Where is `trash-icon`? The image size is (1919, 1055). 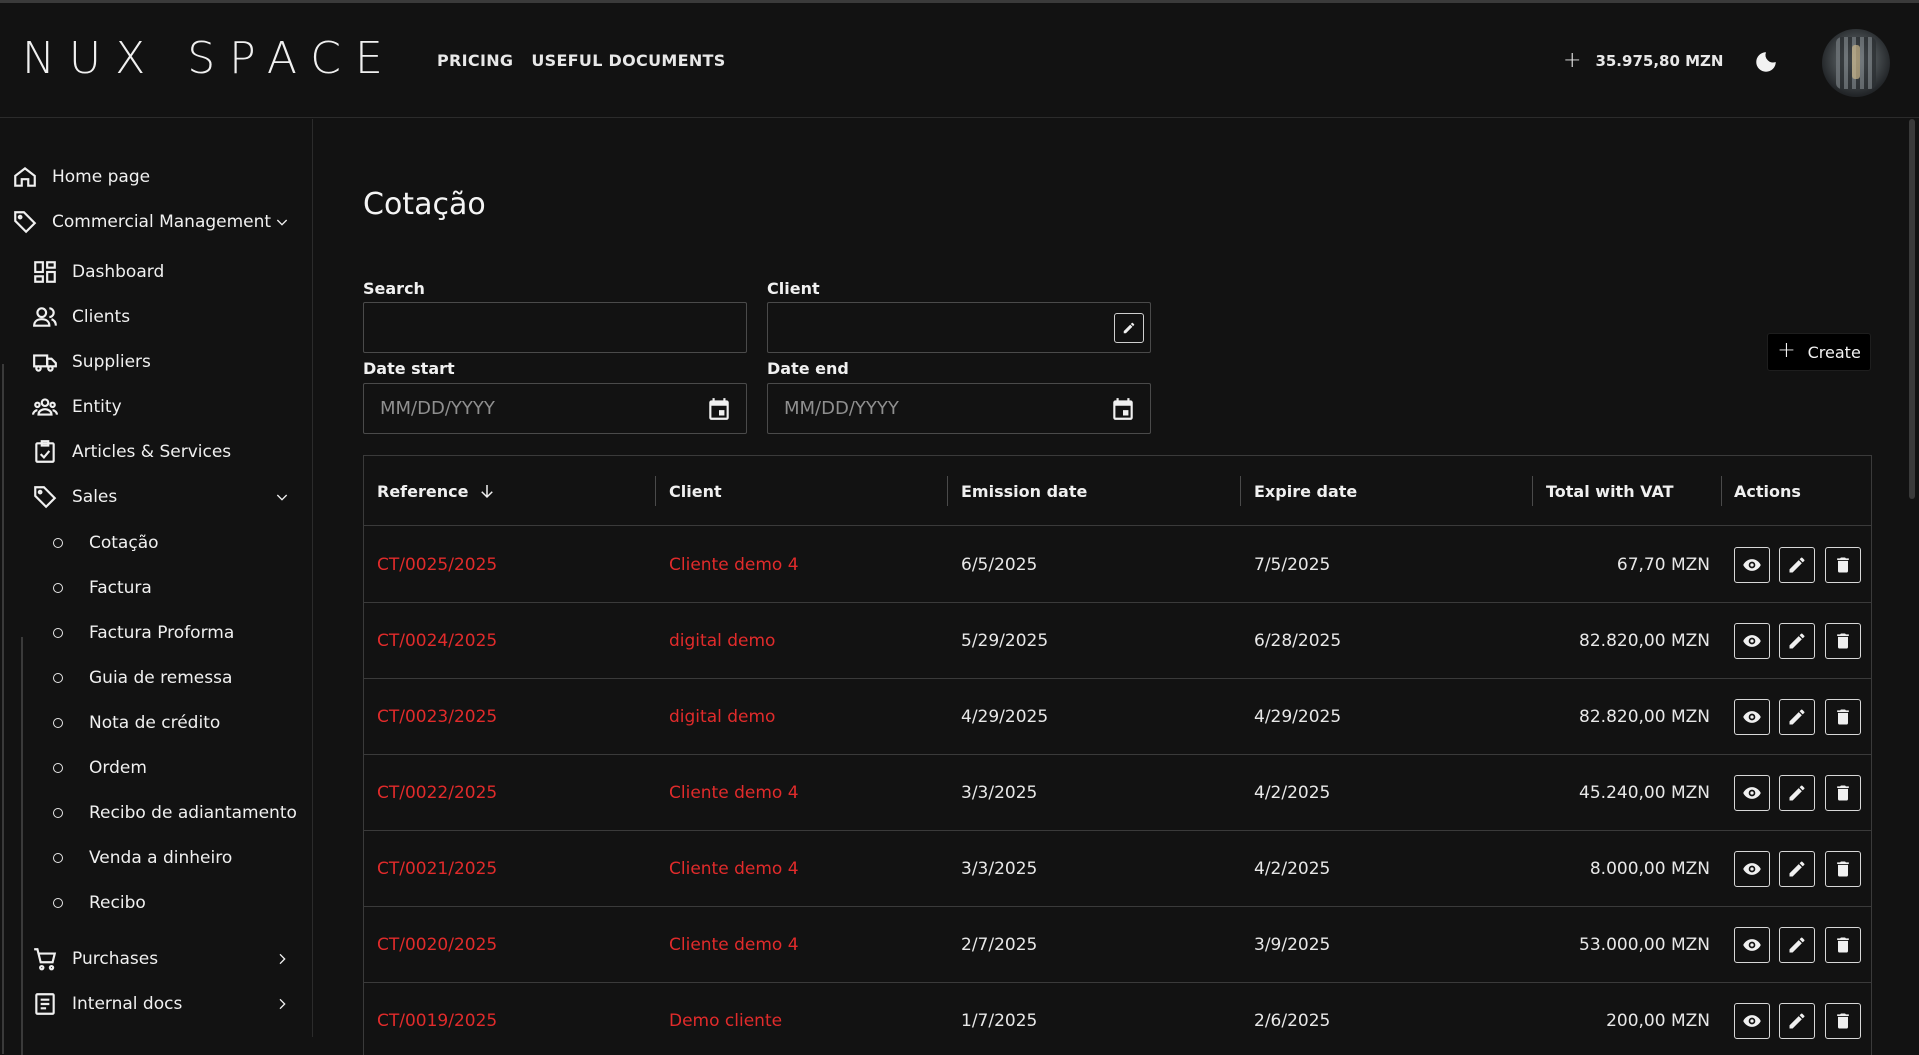
trash-icon is located at coordinates (1843, 793).